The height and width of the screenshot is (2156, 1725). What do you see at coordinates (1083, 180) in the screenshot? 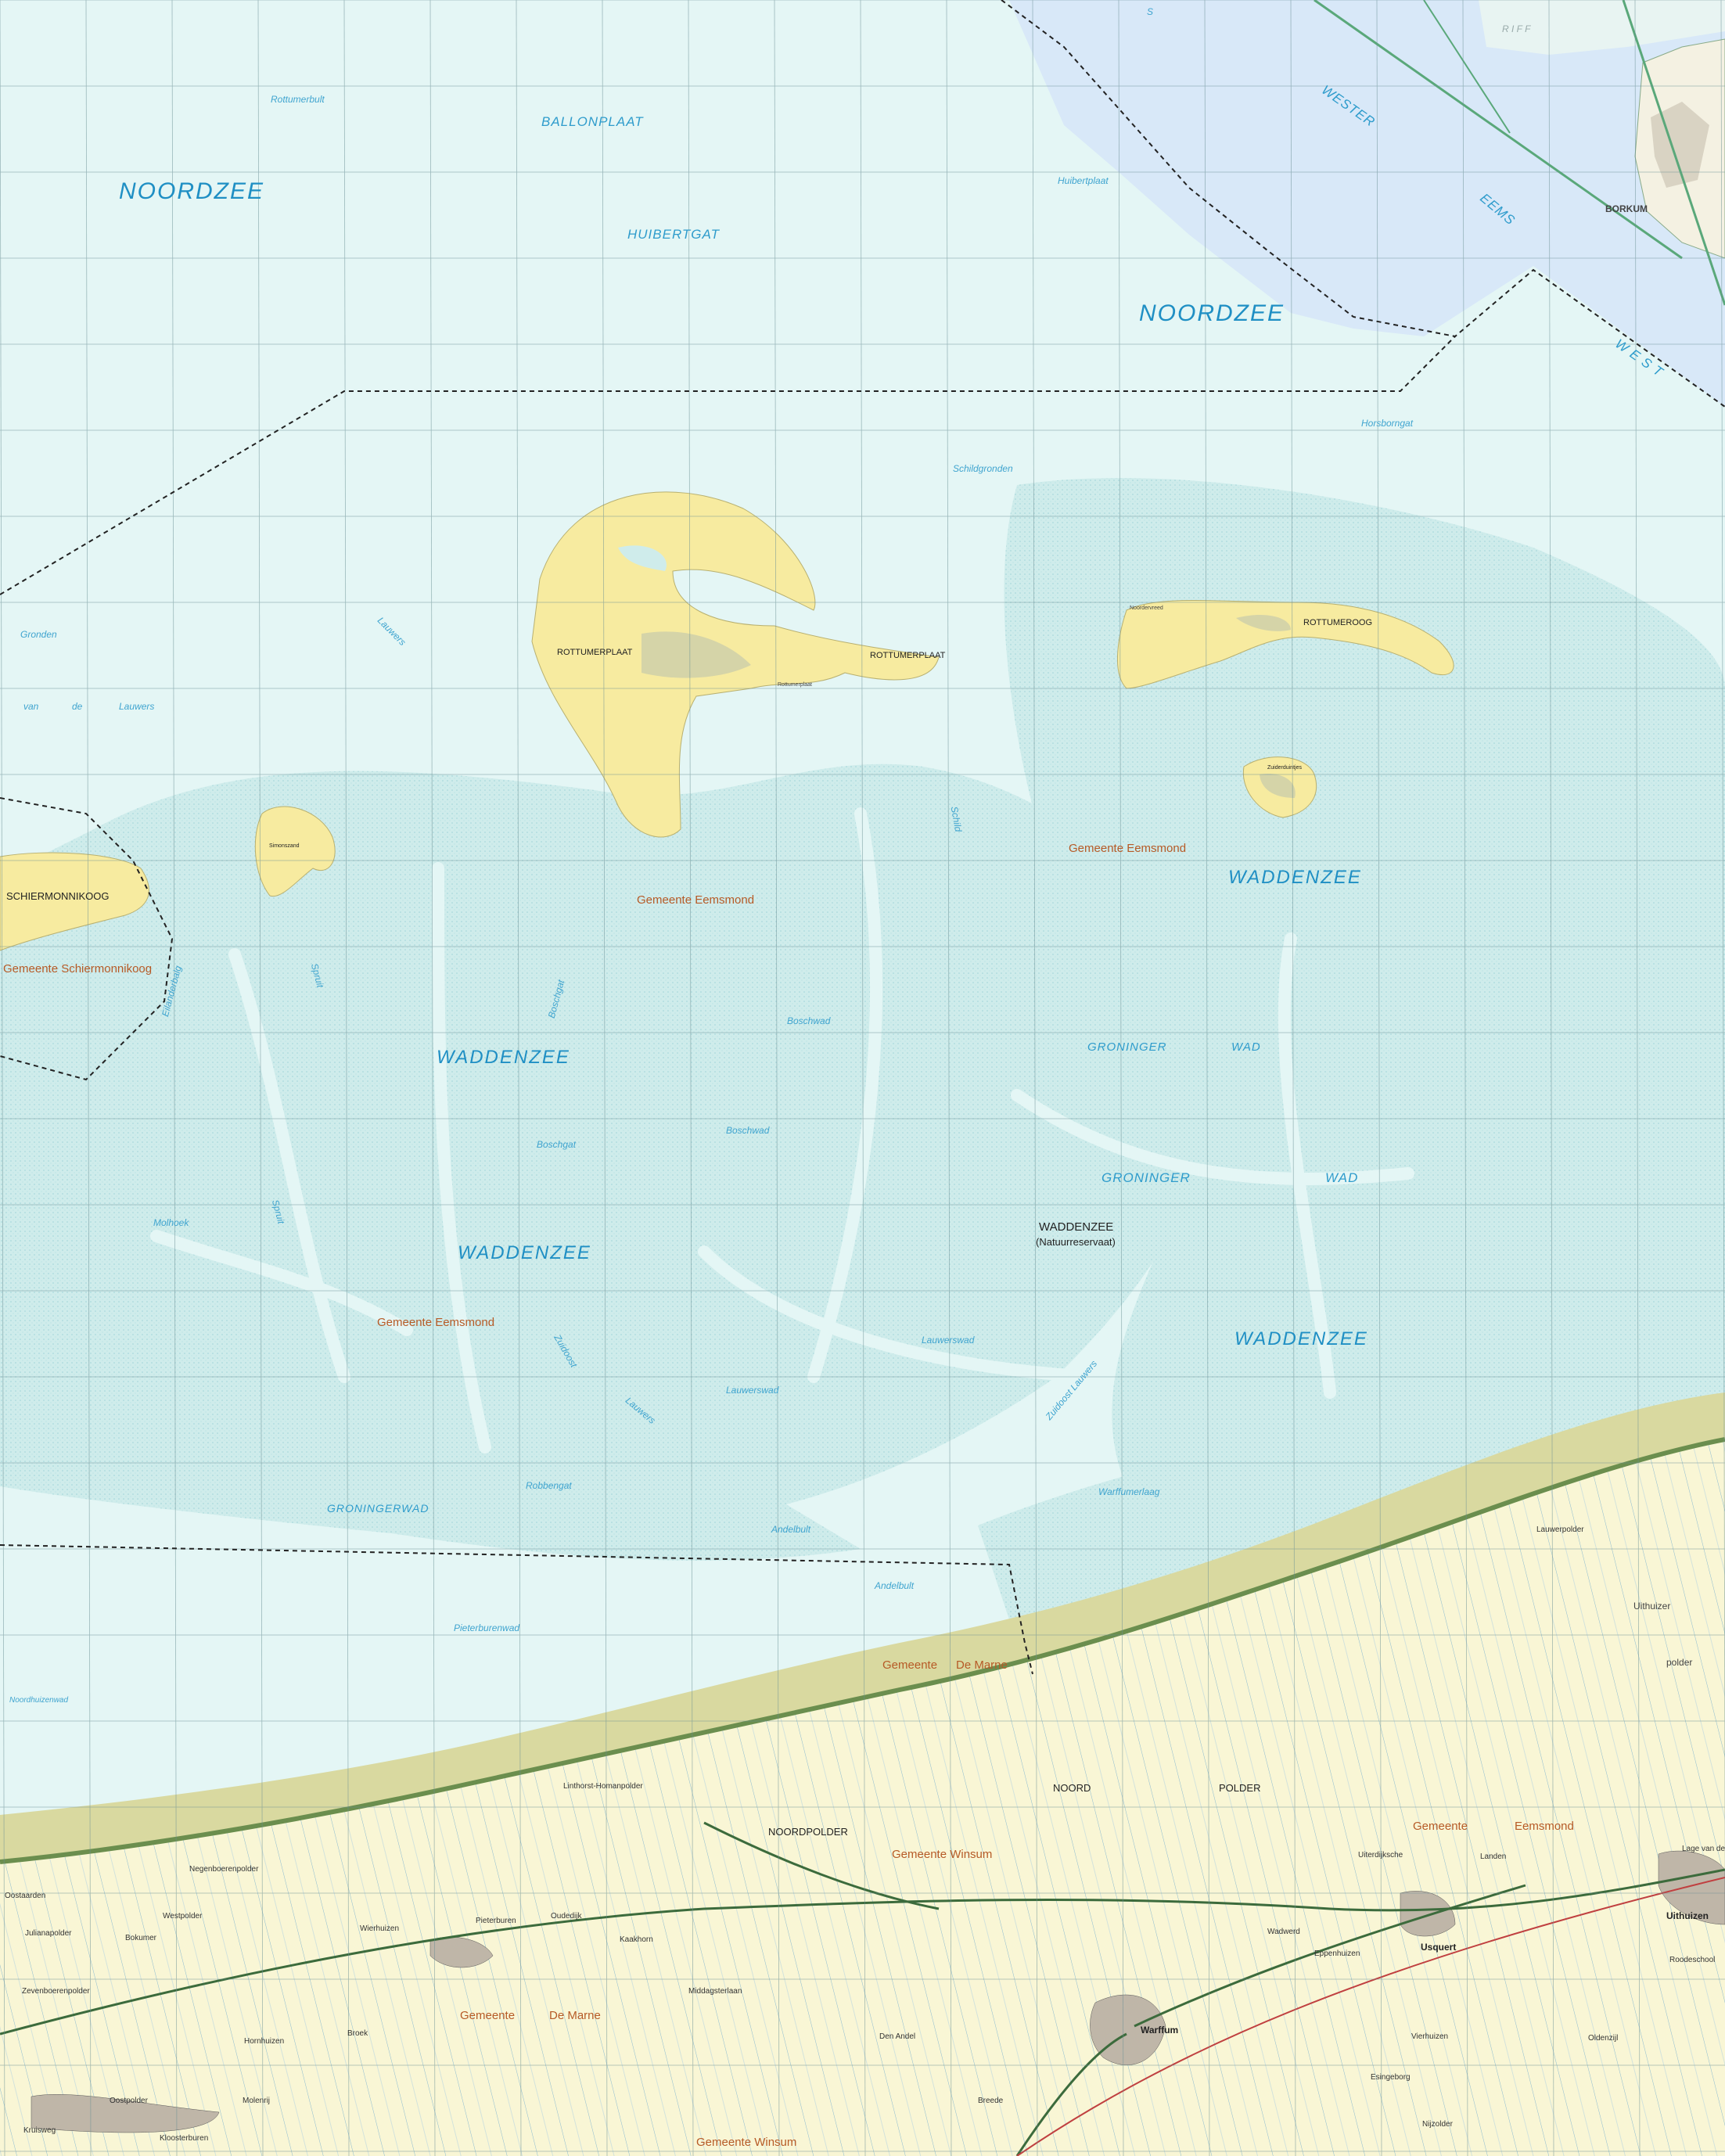
I see `huibertplaat-label: Huibertplaat` at bounding box center [1083, 180].